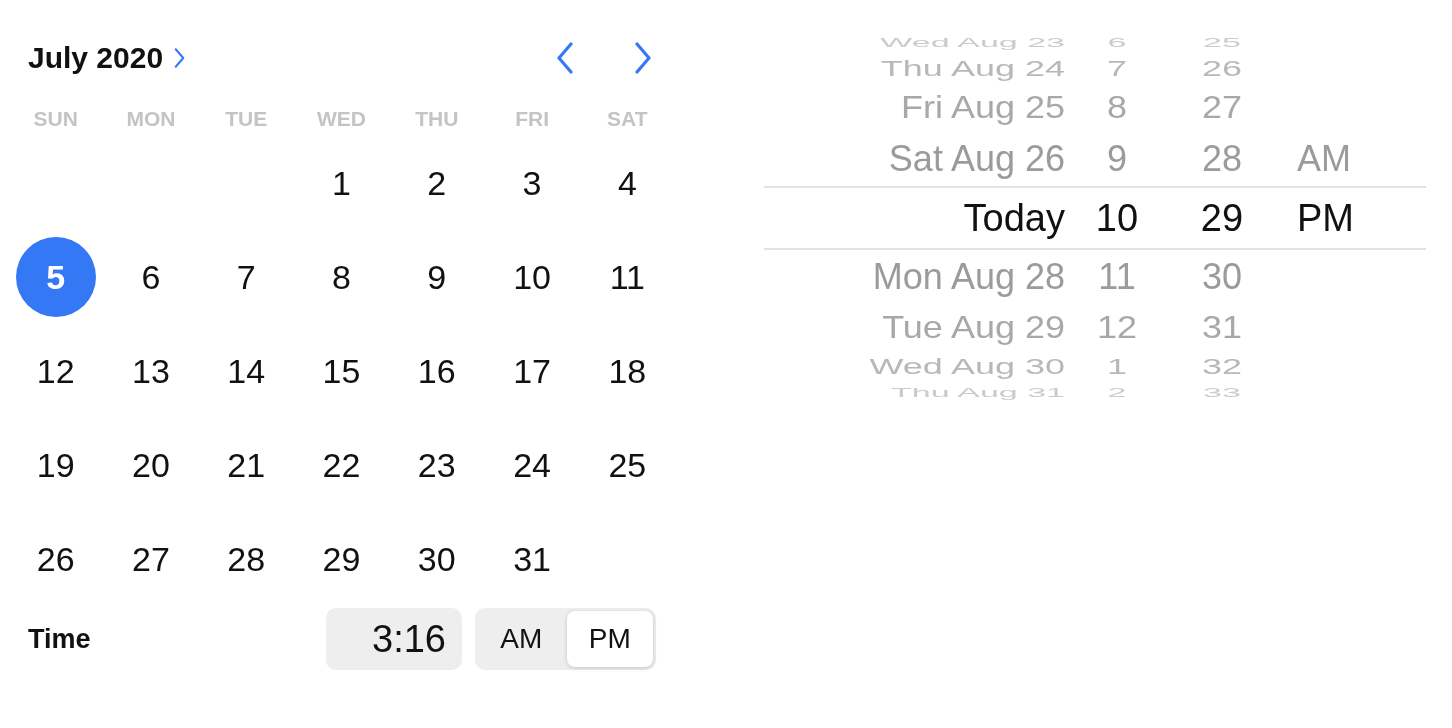  What do you see at coordinates (521, 639) in the screenshot?
I see `segment-button: AM` at bounding box center [521, 639].